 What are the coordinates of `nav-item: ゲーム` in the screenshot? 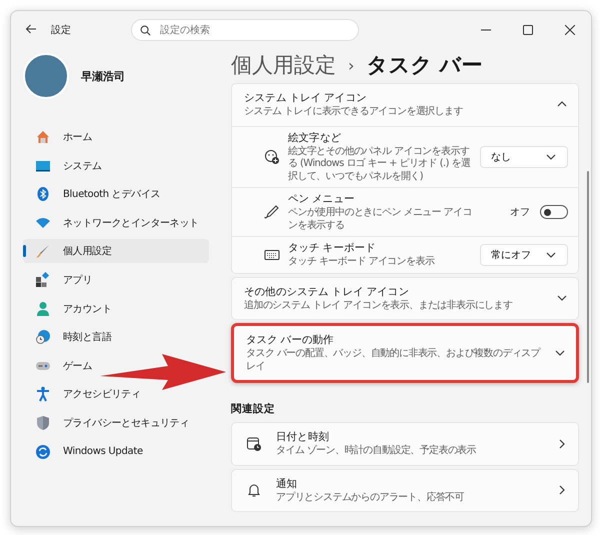 It's located at (59, 366).